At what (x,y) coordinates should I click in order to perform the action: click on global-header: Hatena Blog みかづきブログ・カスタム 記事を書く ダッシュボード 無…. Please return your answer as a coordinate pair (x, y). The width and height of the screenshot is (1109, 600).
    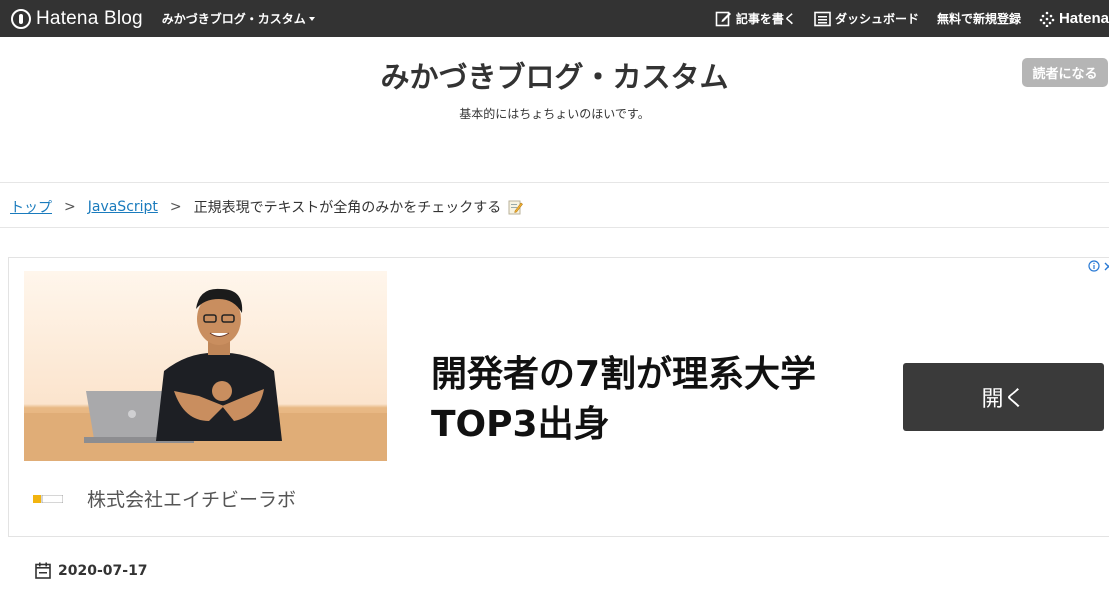
    Looking at the image, I should click on (554, 18).